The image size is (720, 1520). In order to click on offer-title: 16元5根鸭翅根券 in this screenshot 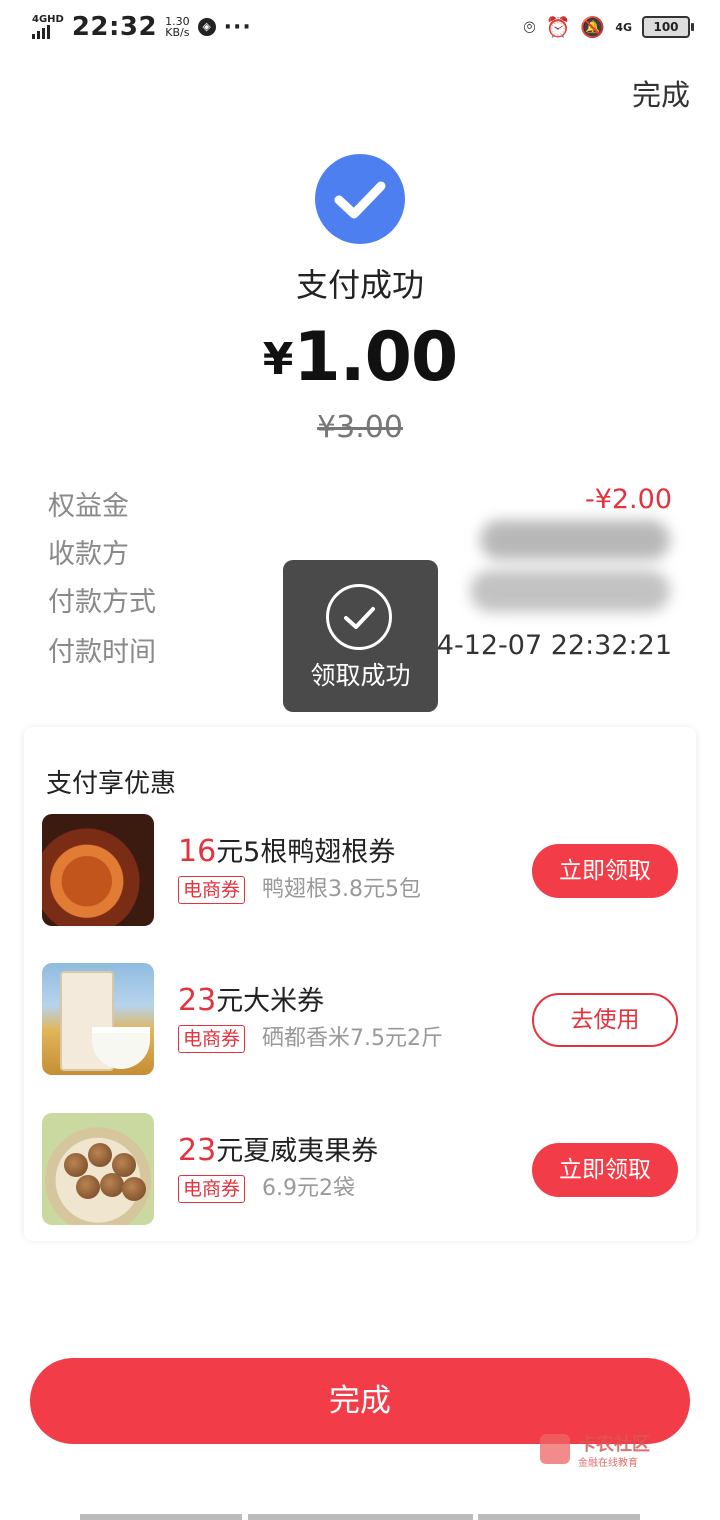, I will do `click(286, 849)`.